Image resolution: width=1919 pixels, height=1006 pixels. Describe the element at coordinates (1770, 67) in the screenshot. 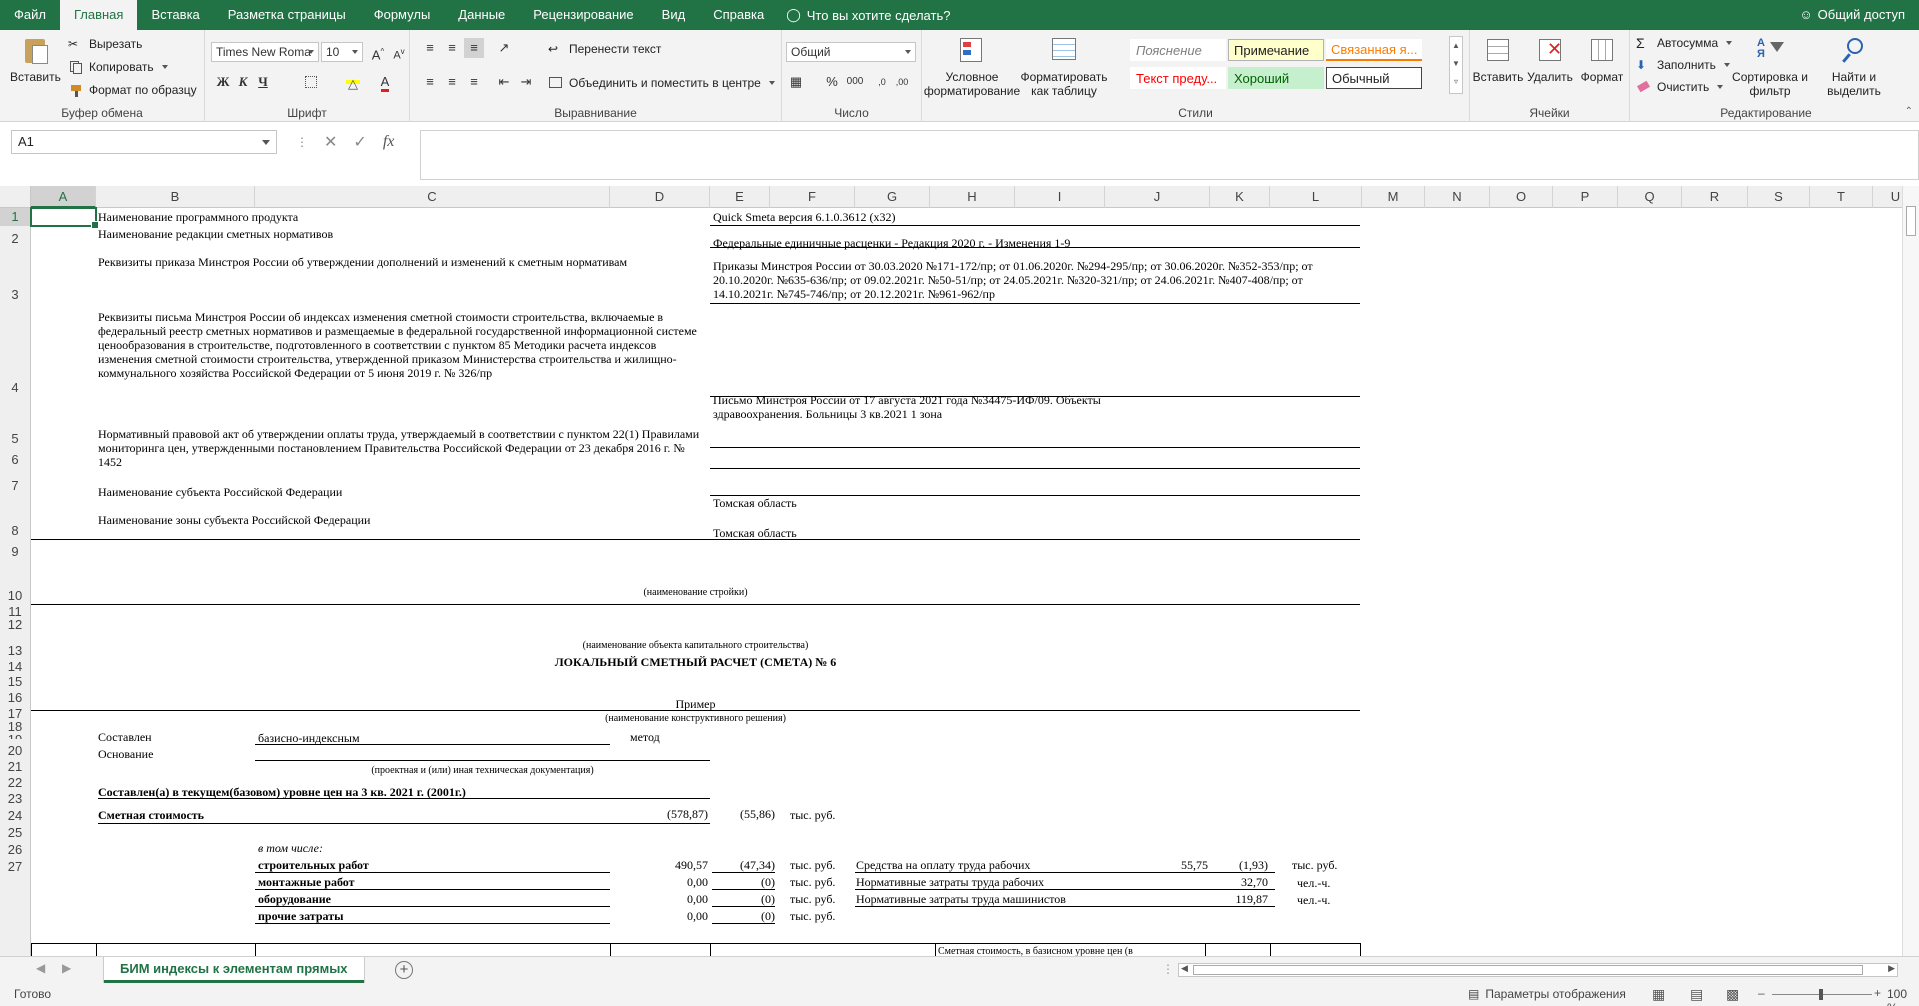

I see `sort-filter-button: АЯ Сортировка и фильтр` at that location.